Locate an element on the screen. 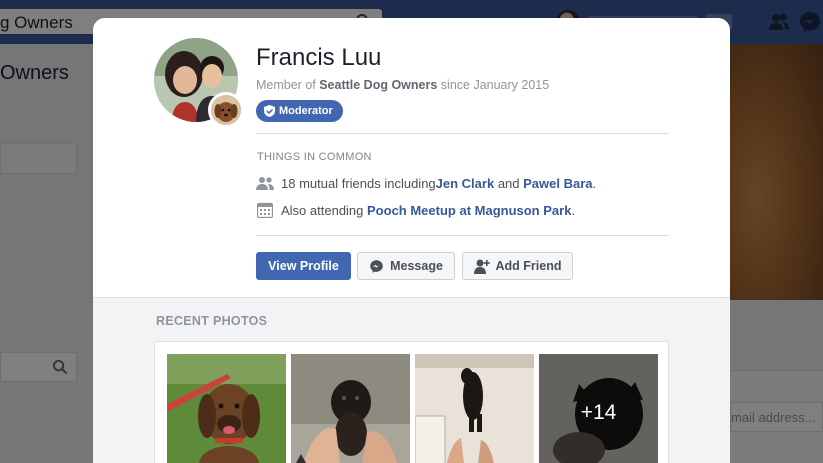 Image resolution: width=823 pixels, height=463 pixels. view-profile-label: View Profile is located at coordinates (303, 266).